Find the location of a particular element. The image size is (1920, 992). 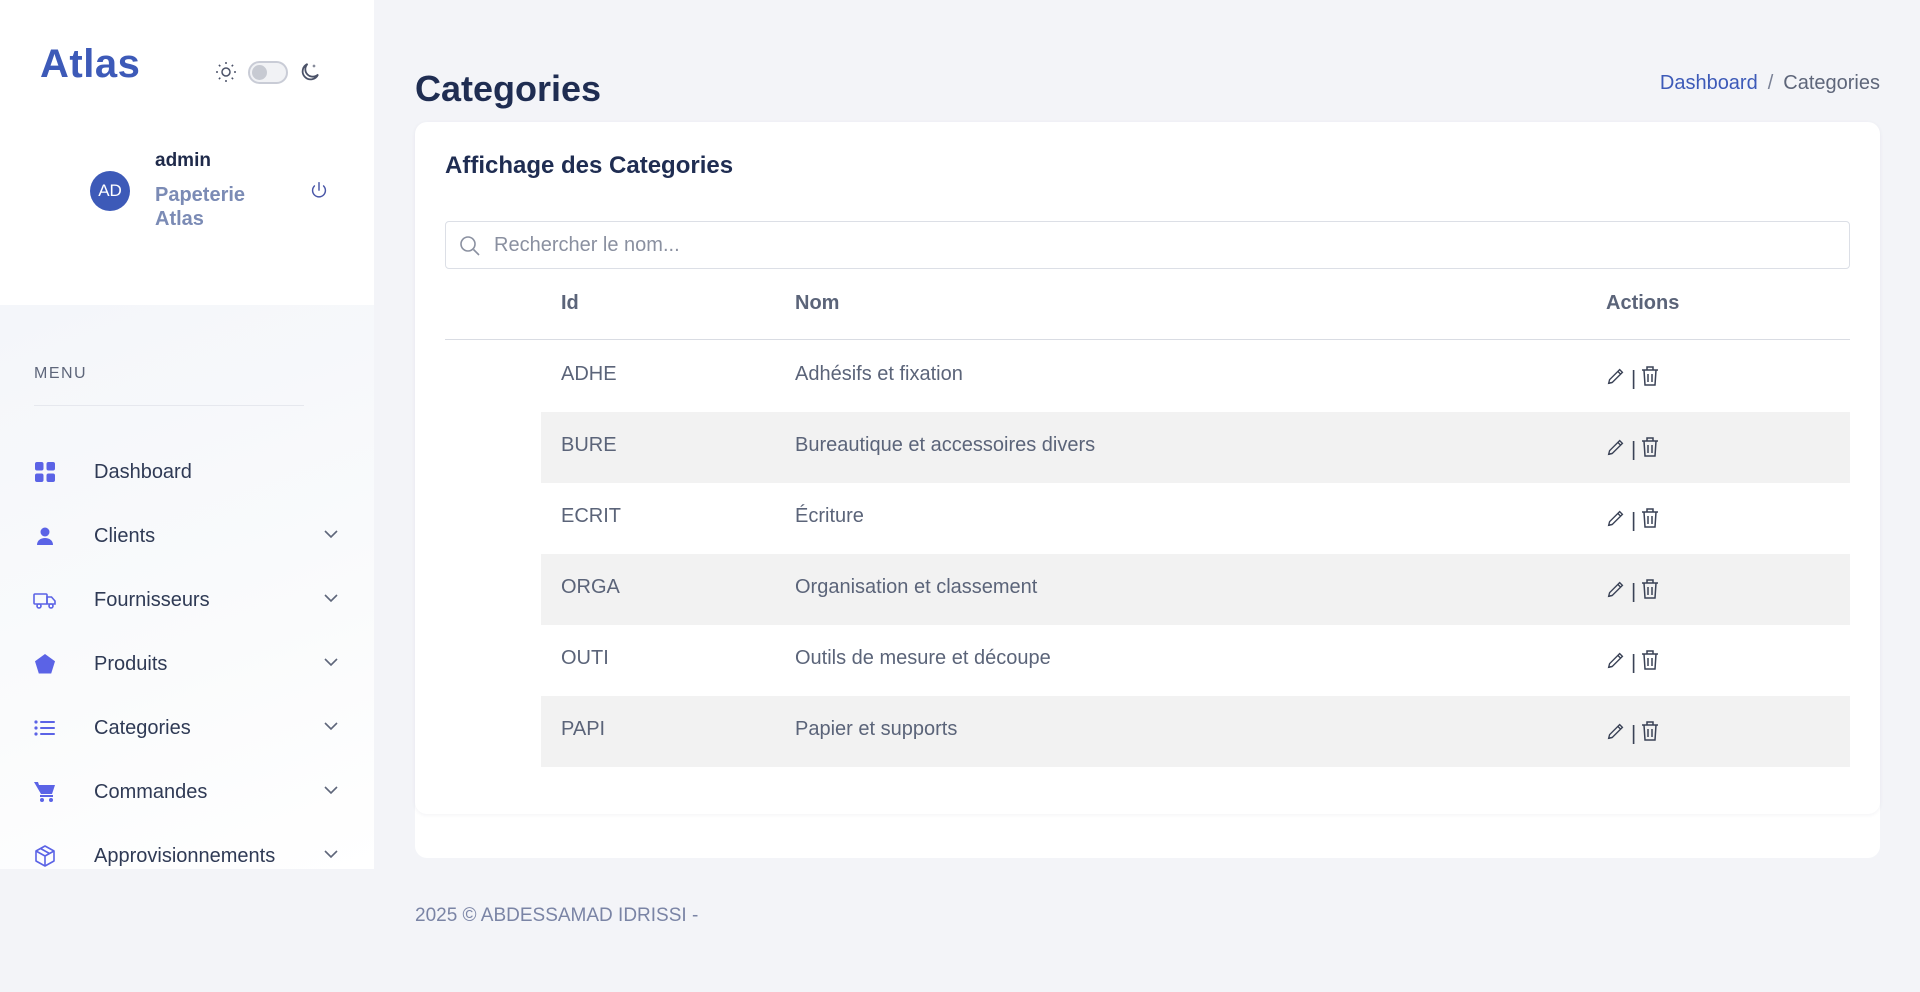

user-icon is located at coordinates (45, 536).